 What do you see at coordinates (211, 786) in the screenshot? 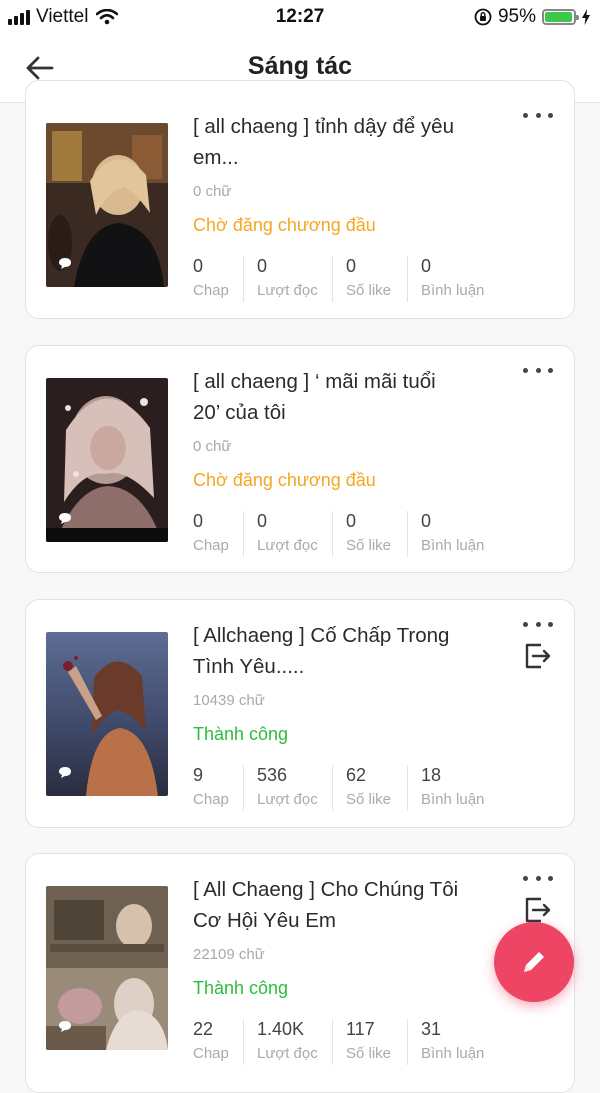
I see `stat-chap: 9 Chap` at bounding box center [211, 786].